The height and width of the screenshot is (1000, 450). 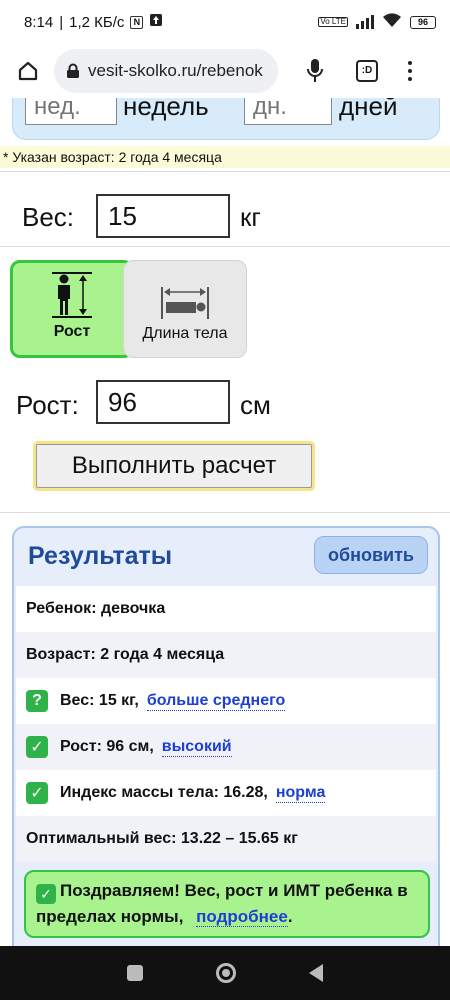 I want to click on age-panel: недель дней, so click(x=226, y=119).